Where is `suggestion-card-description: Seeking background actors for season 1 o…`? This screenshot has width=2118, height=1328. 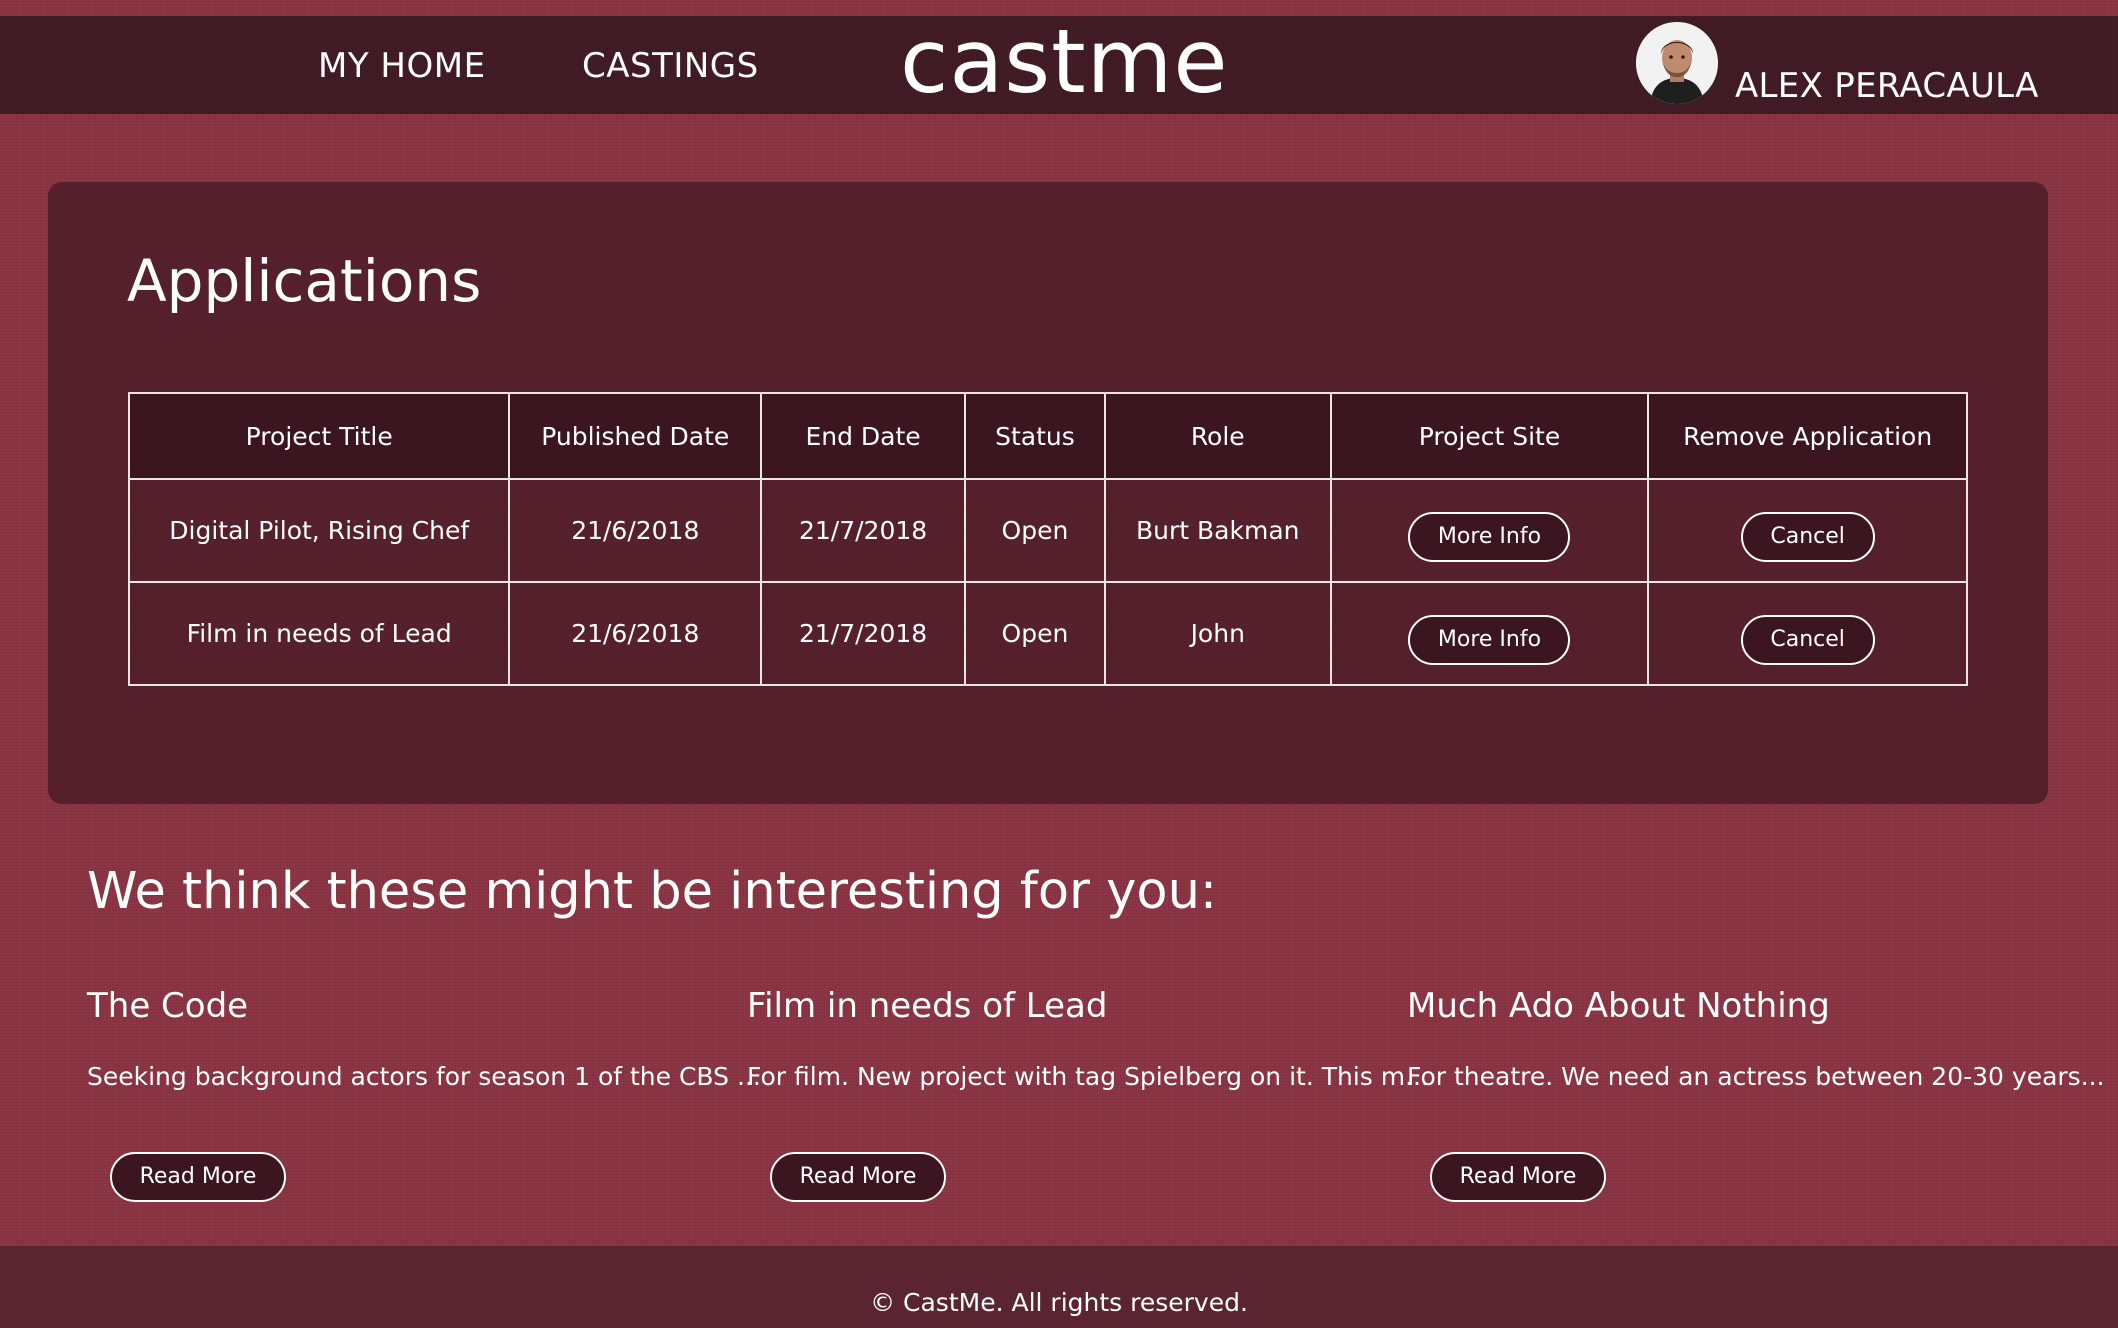 suggestion-card-description: Seeking background actors for season 1 o… is located at coordinates (424, 1076).